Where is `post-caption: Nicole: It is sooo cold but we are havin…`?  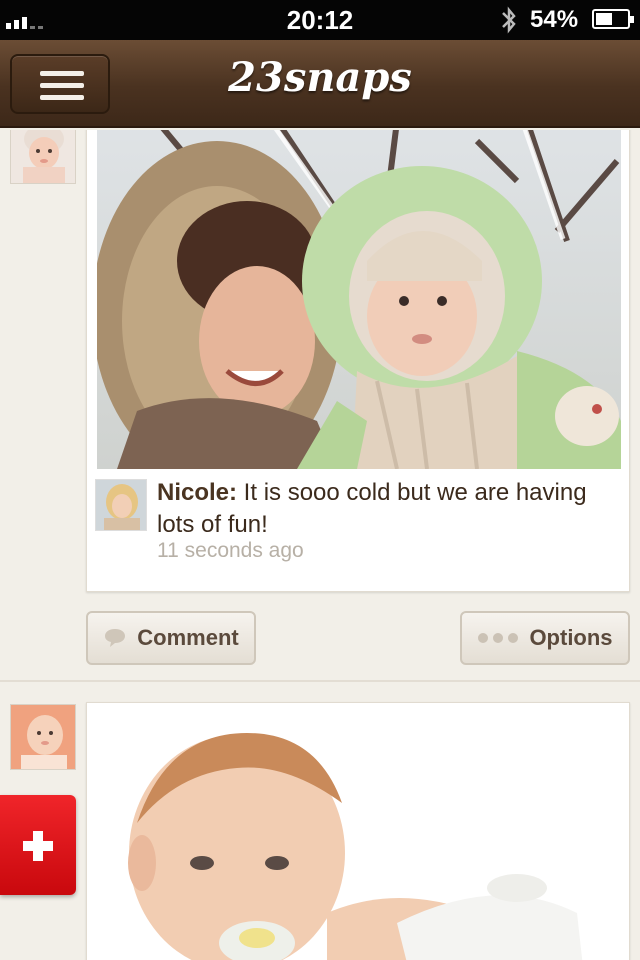
post-caption: Nicole: It is sooo cold but we are havin… is located at coordinates (387, 509).